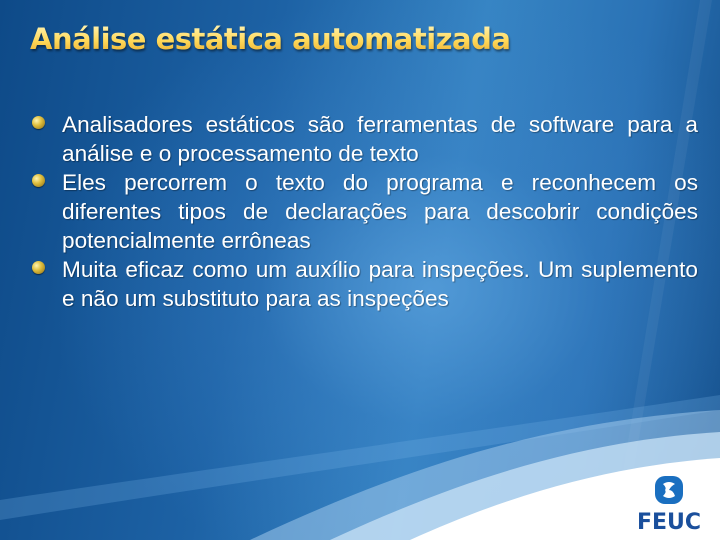 This screenshot has width=720, height=540. Describe the element at coordinates (669, 522) in the screenshot. I see `logo-text: FEUC` at that location.